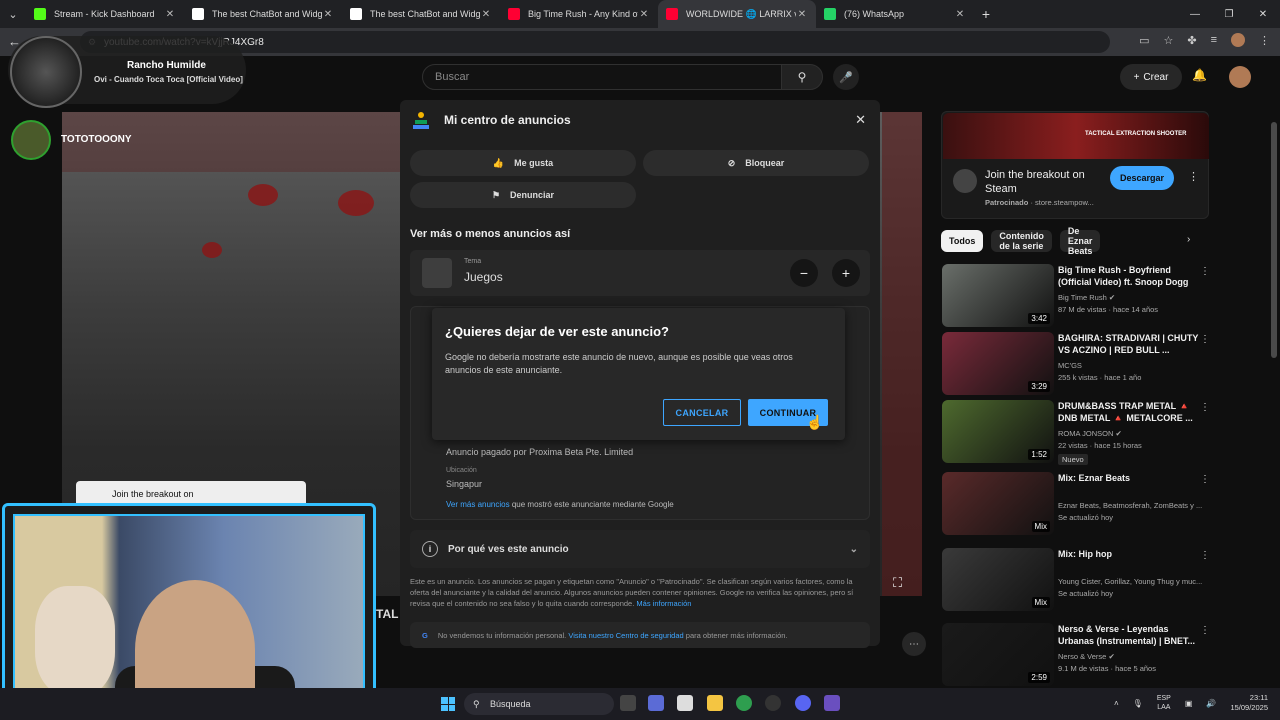 Image resolution: width=1280 pixels, height=720 pixels. Describe the element at coordinates (1133, 656) in the screenshot. I see `channel-name: Nerso & Verse ✔` at that location.